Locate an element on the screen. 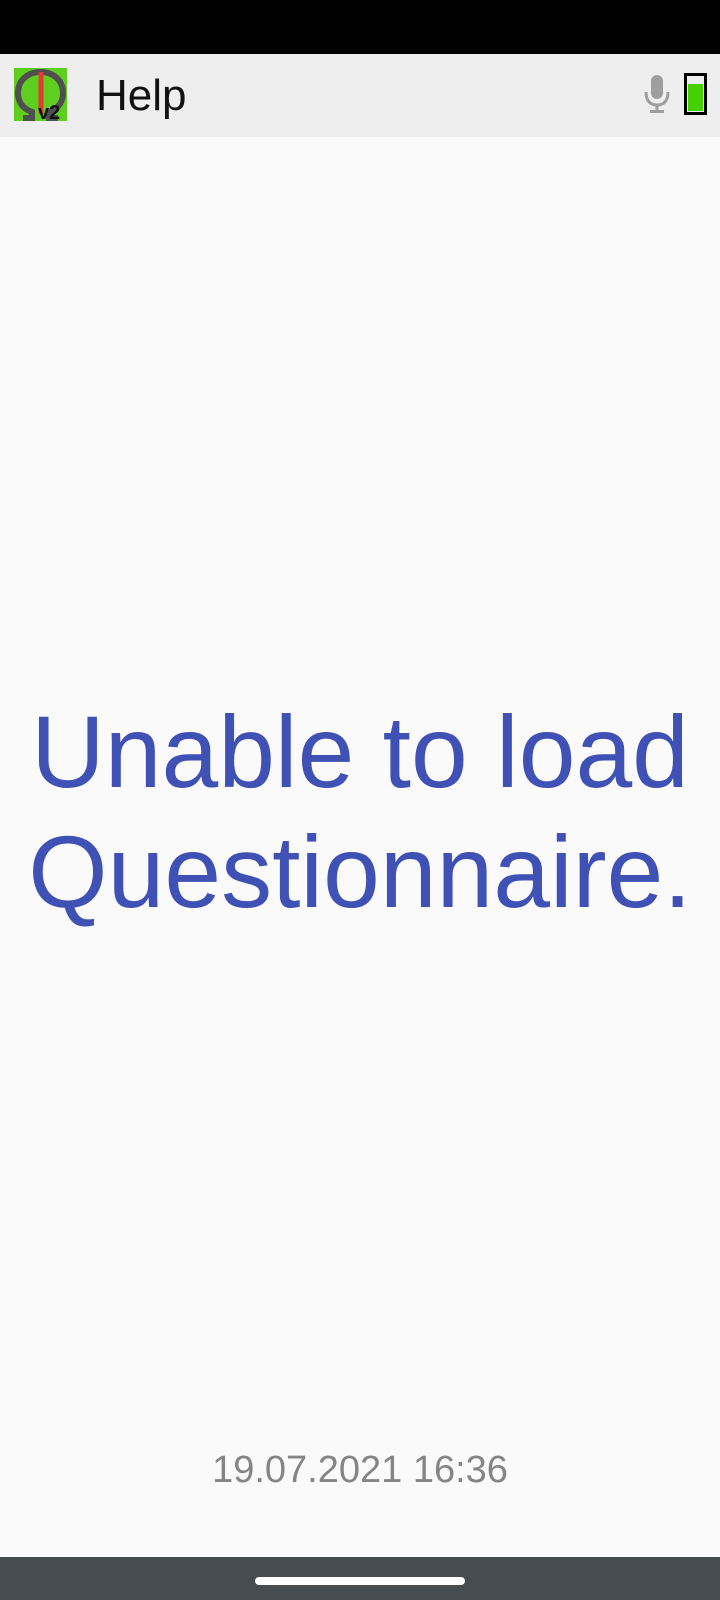 Image resolution: width=720 pixels, height=1600 pixels. navigation-bar is located at coordinates (360, 1578).